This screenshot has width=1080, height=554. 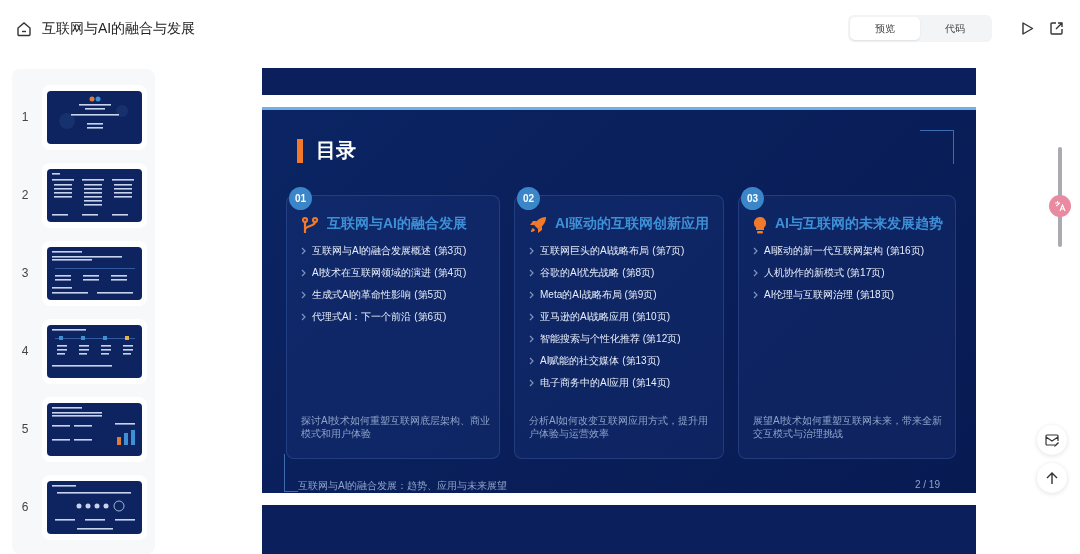 I want to click on slide-footer: 互联网与AI的融合发展：趋势、应用与未来展望, so click(x=403, y=485).